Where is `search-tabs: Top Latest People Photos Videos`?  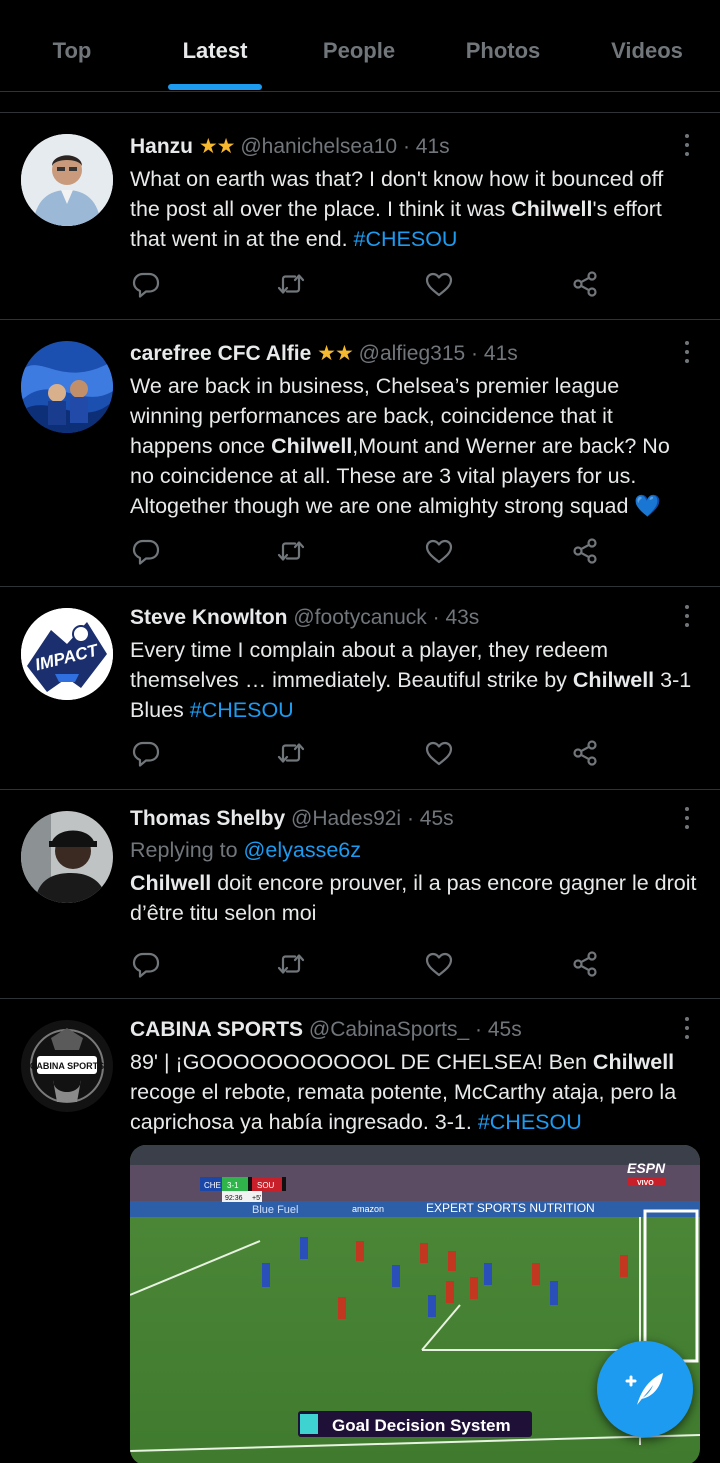 search-tabs: Top Latest People Photos Videos is located at coordinates (360, 46).